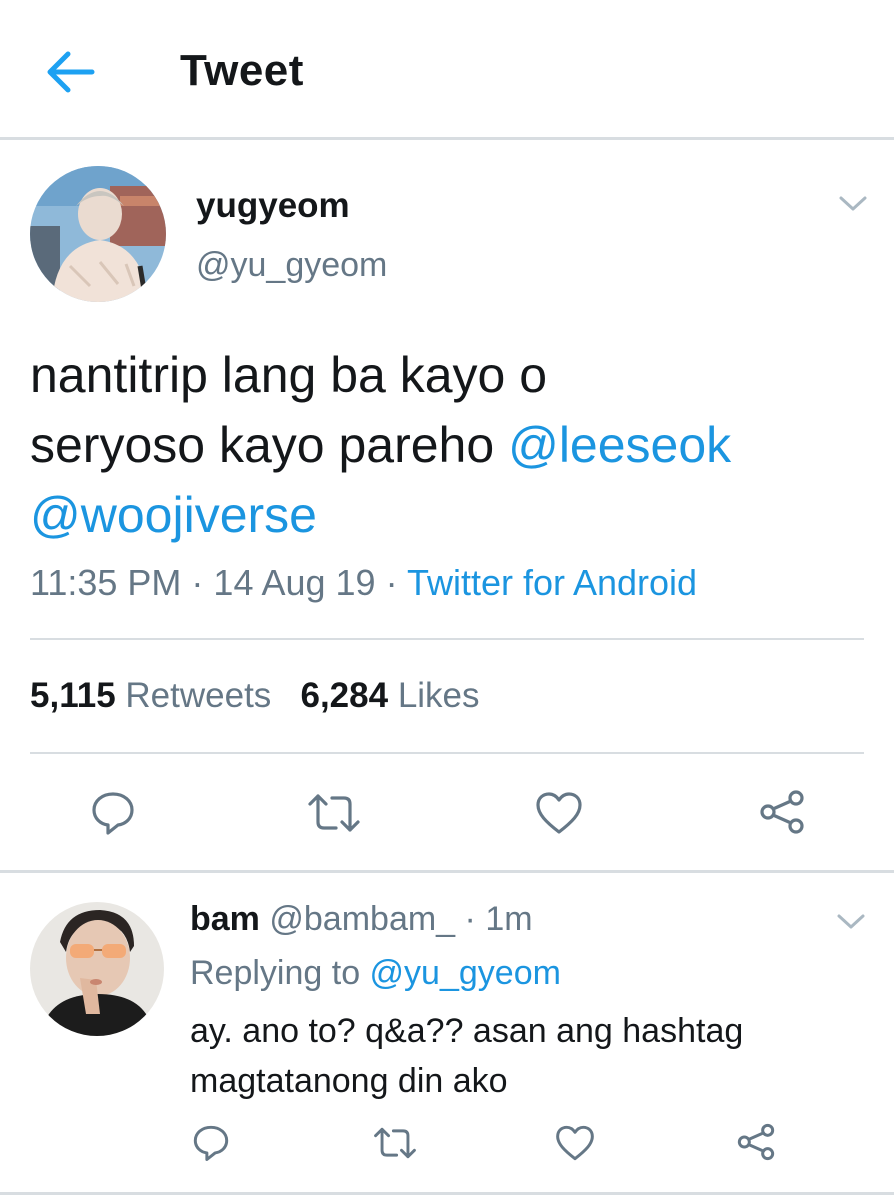  I want to click on tweet-time: 11:35 PM, so click(105, 582).